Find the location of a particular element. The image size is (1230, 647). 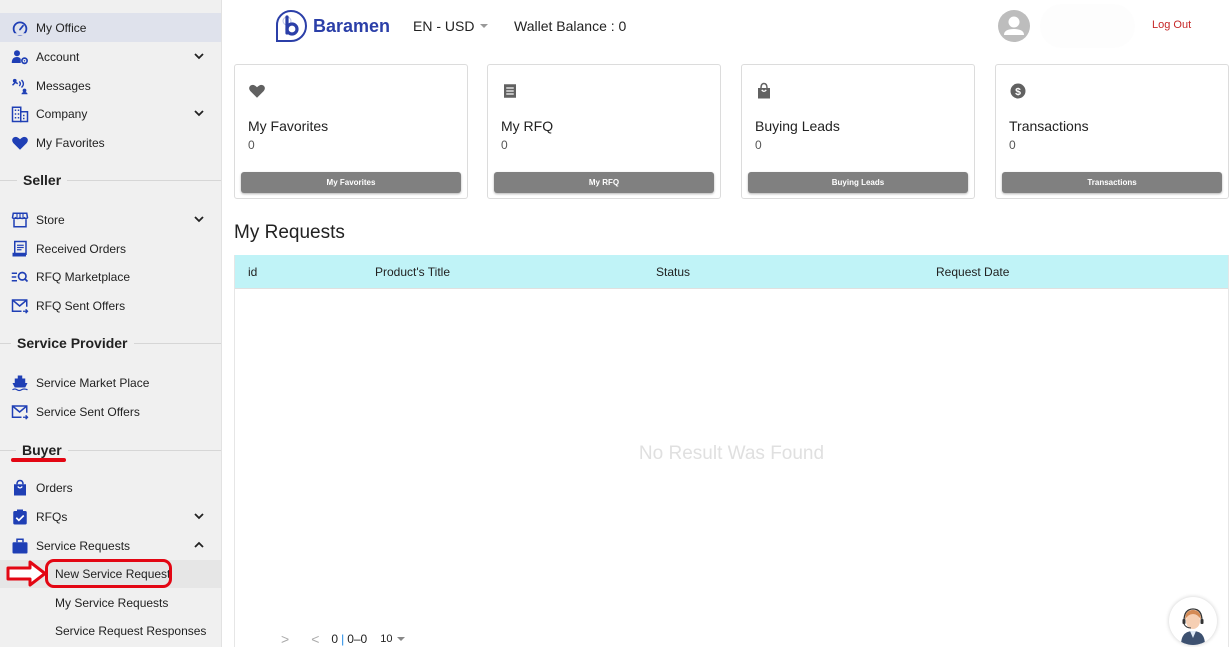

list-search-icon is located at coordinates (20, 277).